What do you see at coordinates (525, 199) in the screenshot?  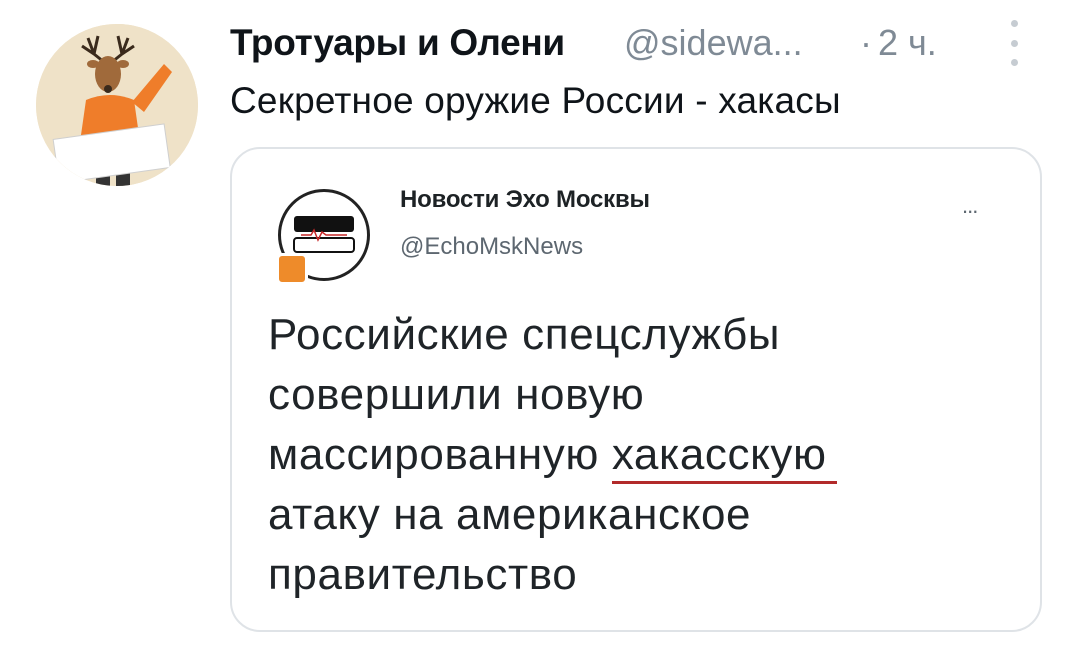 I see `quoted-author-name: Новости Эхо Москвы` at bounding box center [525, 199].